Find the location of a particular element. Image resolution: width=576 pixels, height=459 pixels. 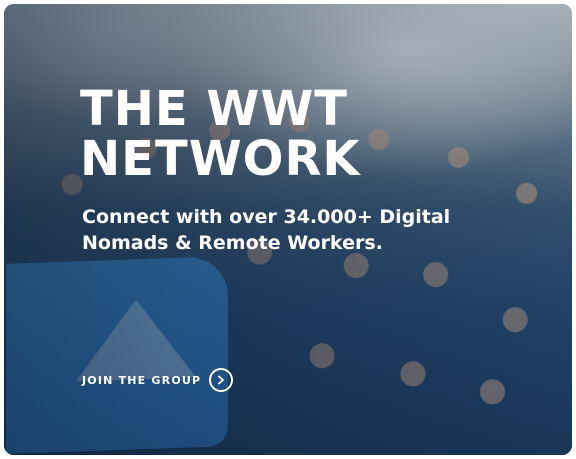

hero-title: THE WWT NETWORK is located at coordinates (260, 134).